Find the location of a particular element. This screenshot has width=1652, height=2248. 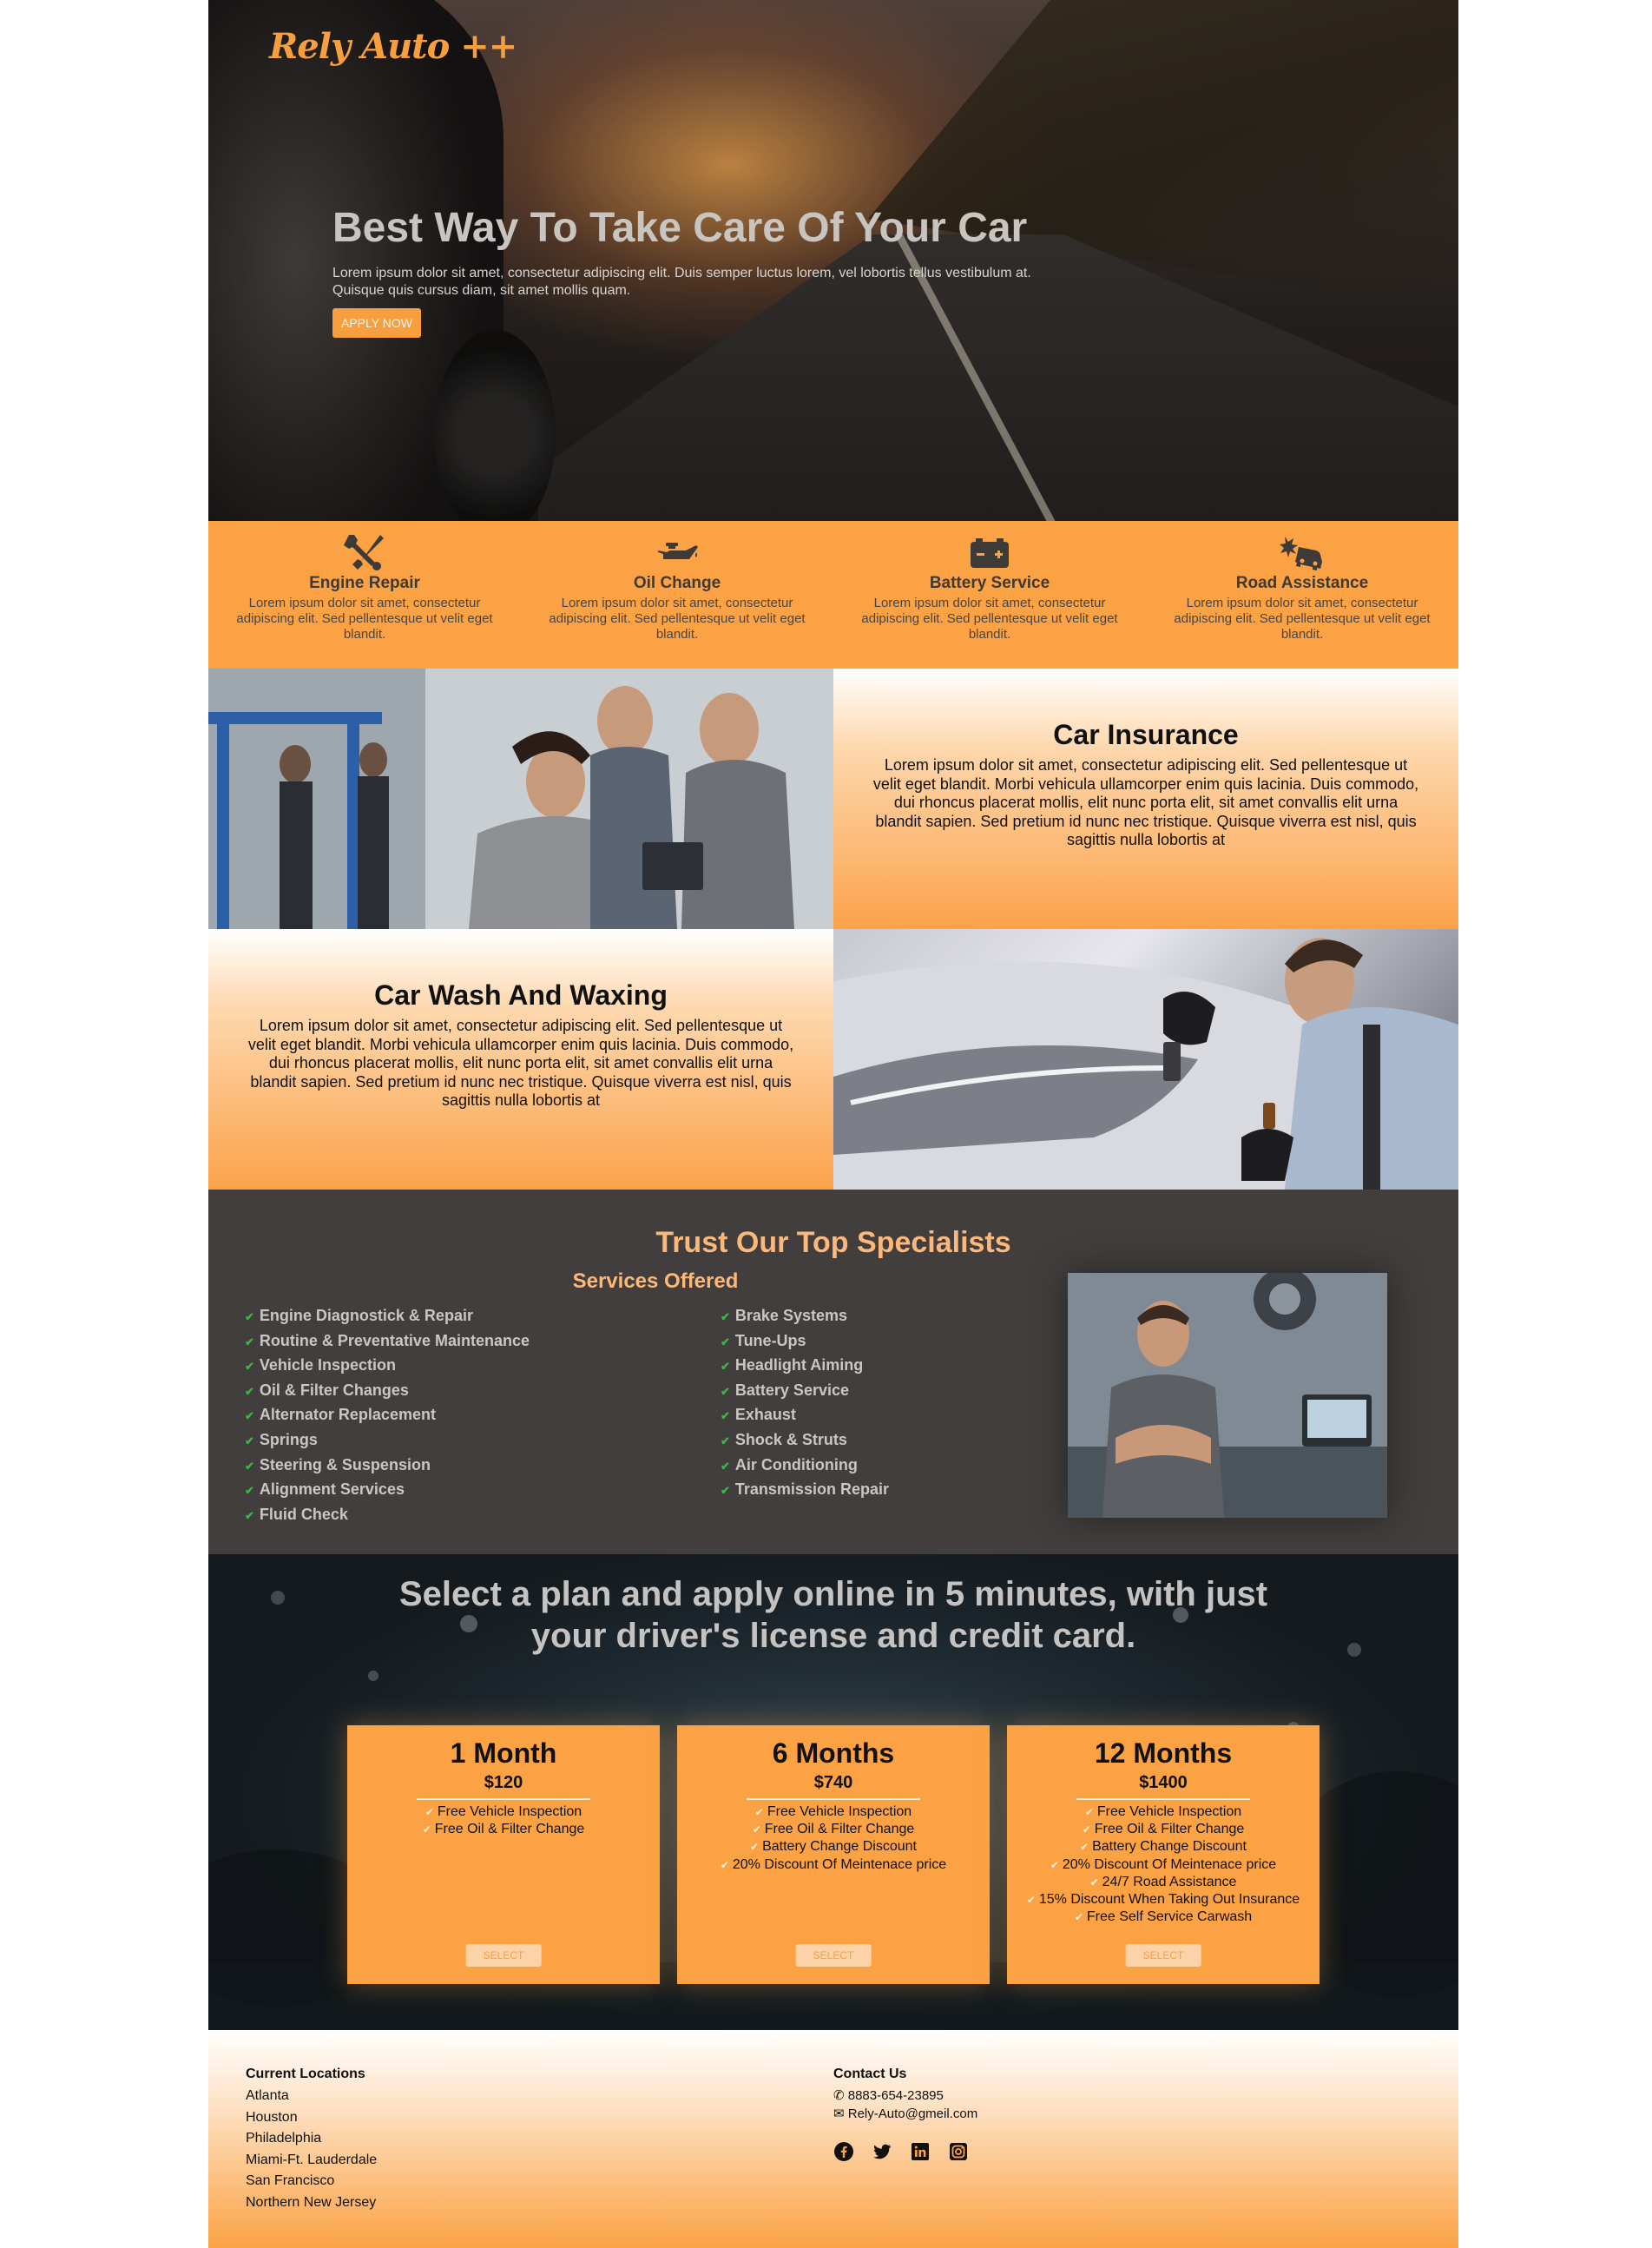

service-item: ✔ Engine Diagnostick & Repair is located at coordinates (359, 1315).